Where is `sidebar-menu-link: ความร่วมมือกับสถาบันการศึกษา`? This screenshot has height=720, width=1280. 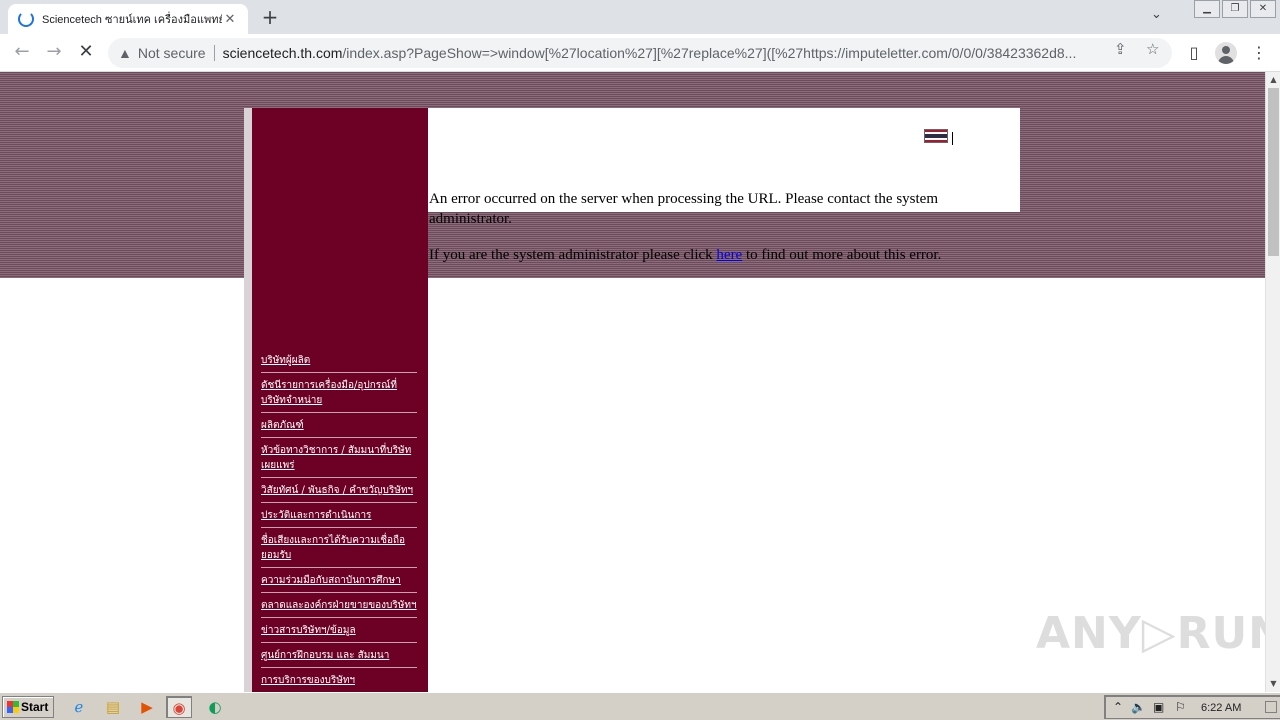
sidebar-menu-link: ความร่วมมือกับสถาบันการศึกษา is located at coordinates (339, 582).